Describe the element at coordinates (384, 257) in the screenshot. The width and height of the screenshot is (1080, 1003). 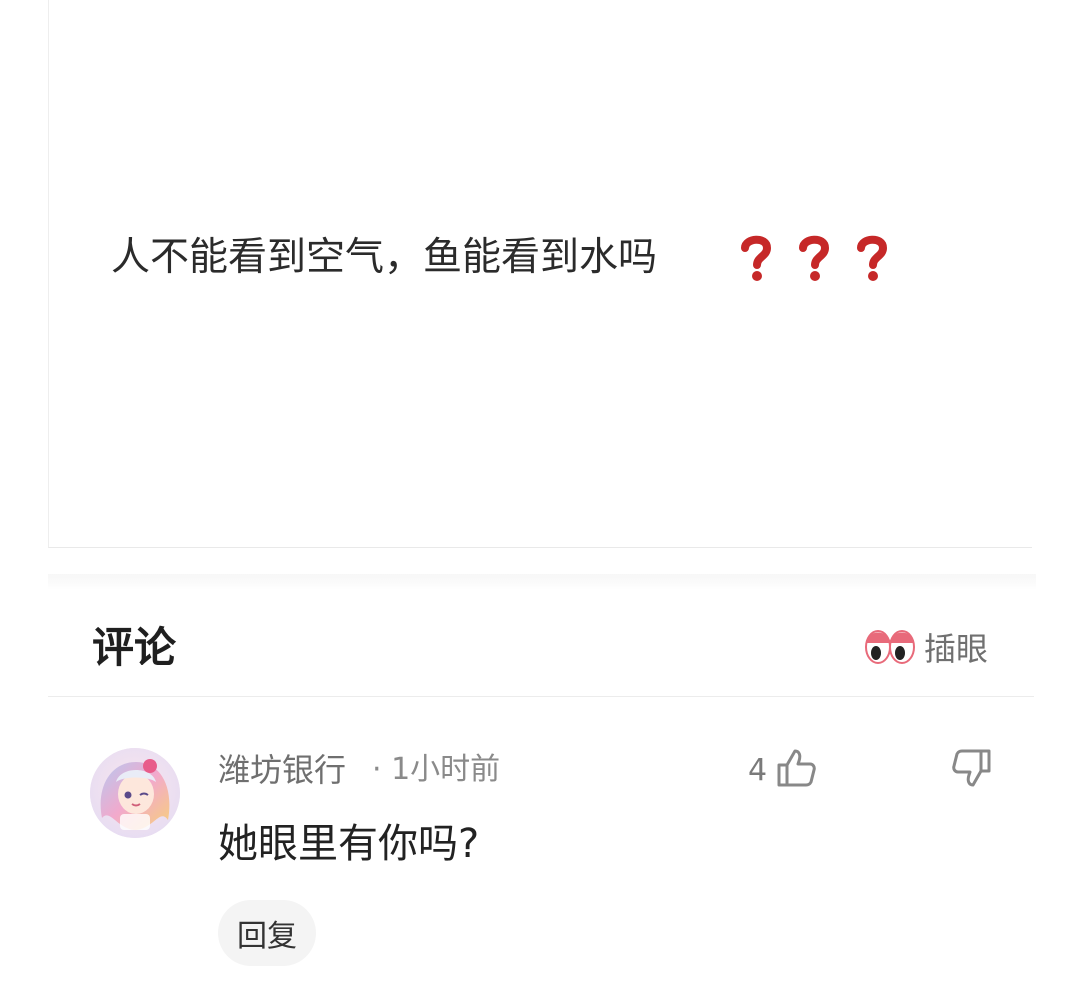
I see `post-text: 人不能看到空气，鱼能看到水吗` at that location.